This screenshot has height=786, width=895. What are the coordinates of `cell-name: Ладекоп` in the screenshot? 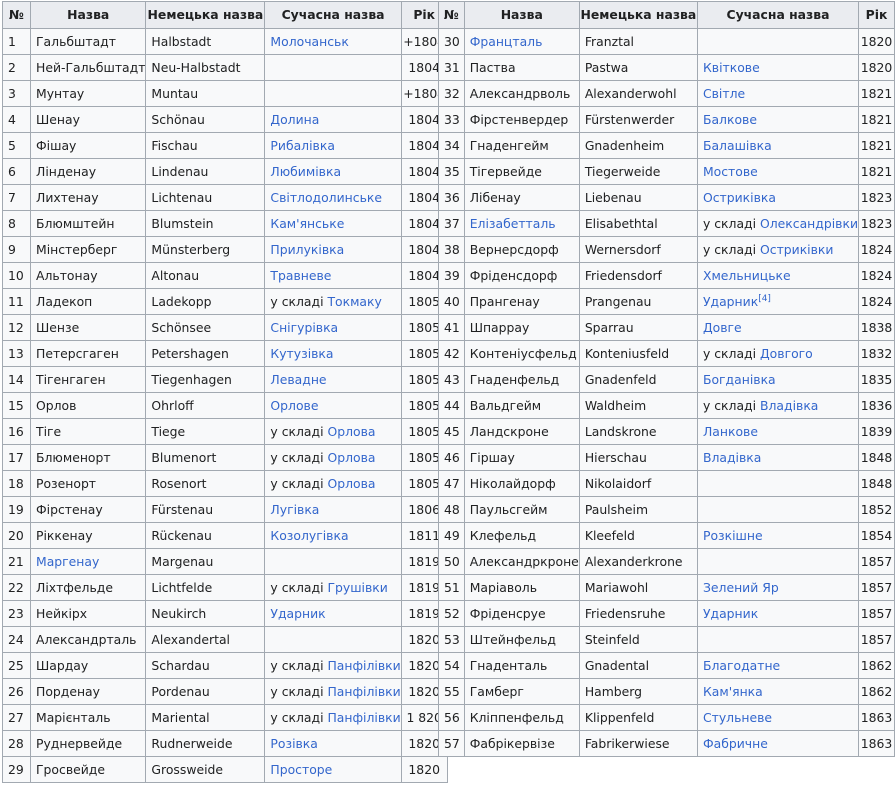 It's located at (88, 301).